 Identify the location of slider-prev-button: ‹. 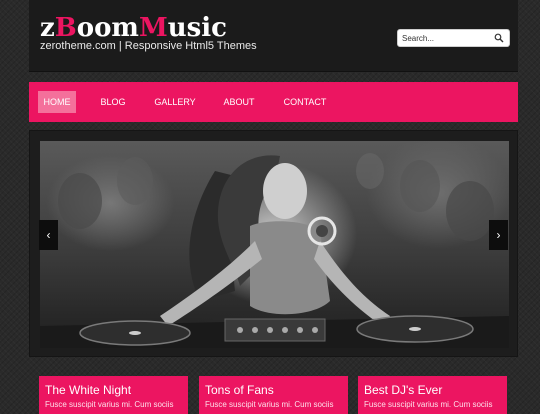
(48, 235).